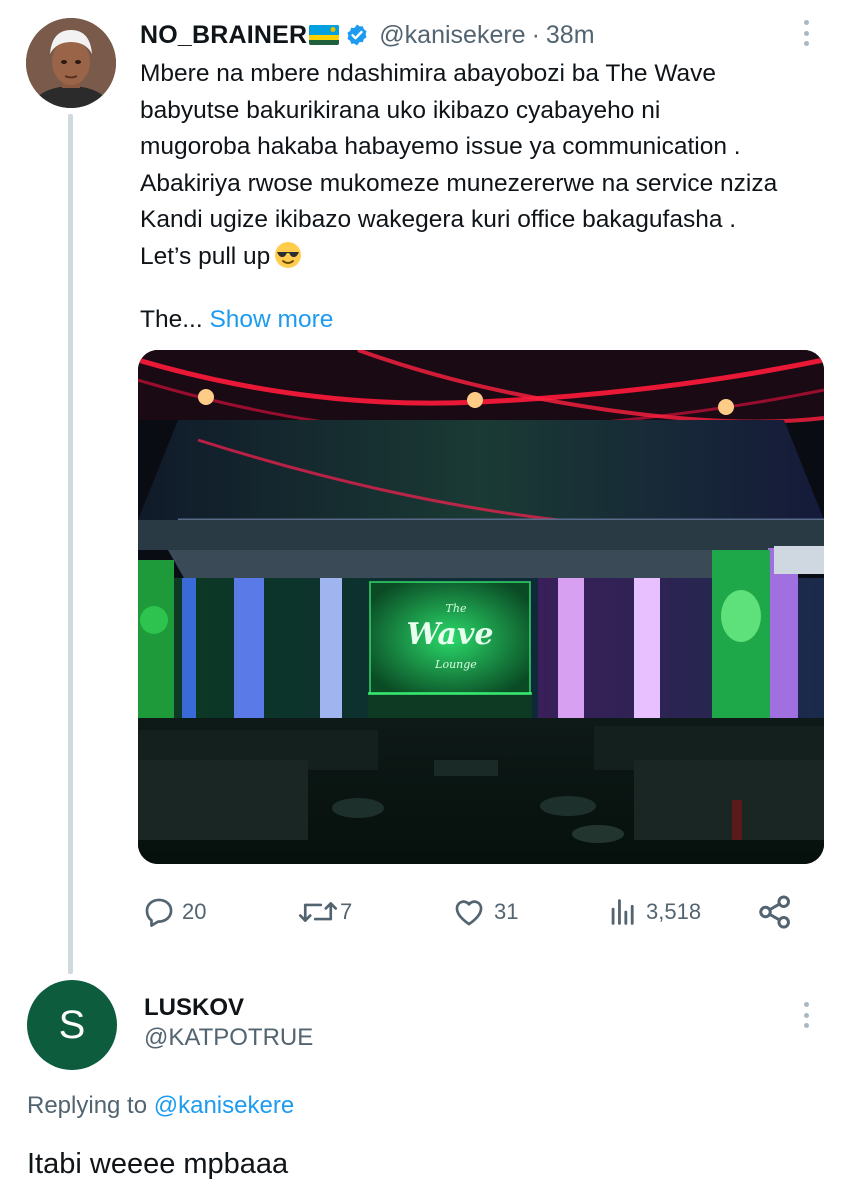 The height and width of the screenshot is (1200, 850). Describe the element at coordinates (506, 911) in the screenshot. I see `like-count: 31` at that location.